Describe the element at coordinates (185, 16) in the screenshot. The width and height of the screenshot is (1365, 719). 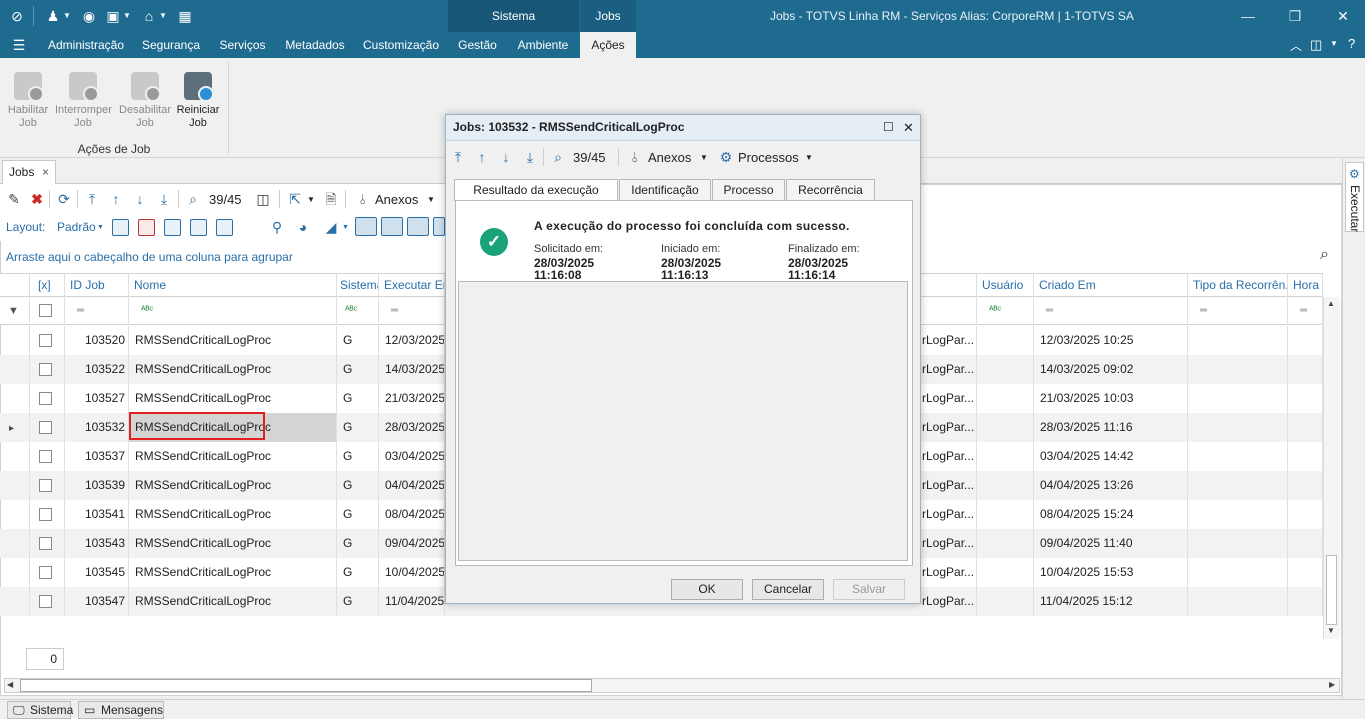
I see `apps-grid-icon: ▦` at that location.